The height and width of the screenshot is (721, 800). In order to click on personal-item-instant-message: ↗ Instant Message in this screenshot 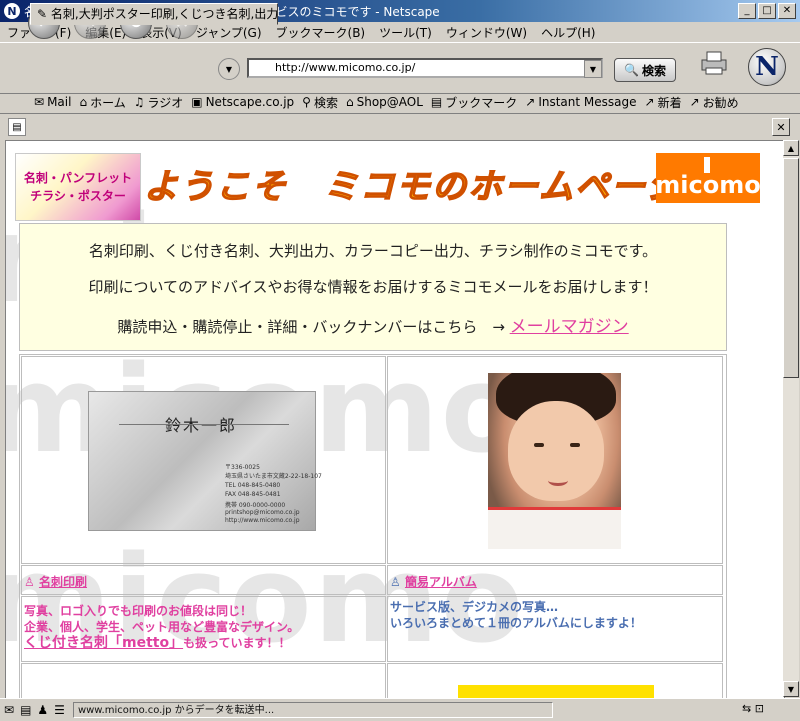, I will do `click(580, 102)`.